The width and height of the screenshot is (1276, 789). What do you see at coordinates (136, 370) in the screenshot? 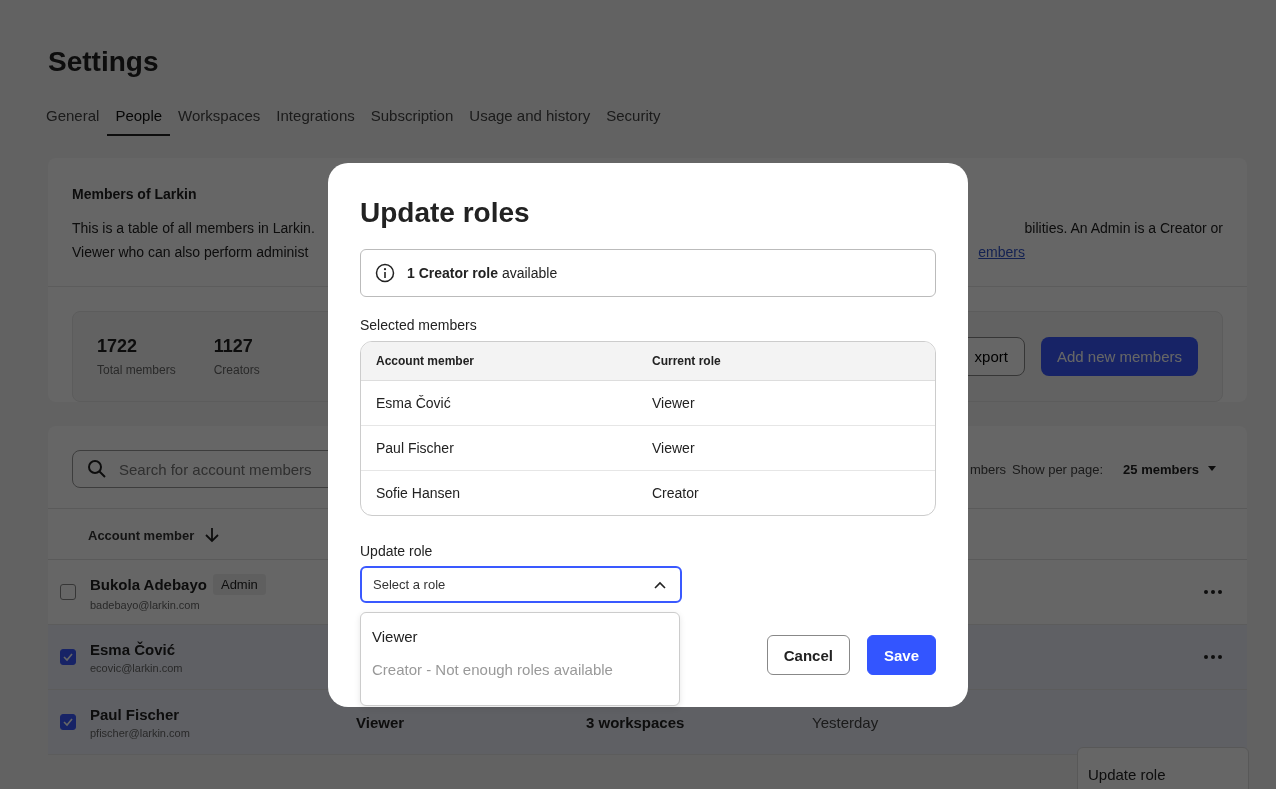
I see `stat-label: Total members` at bounding box center [136, 370].